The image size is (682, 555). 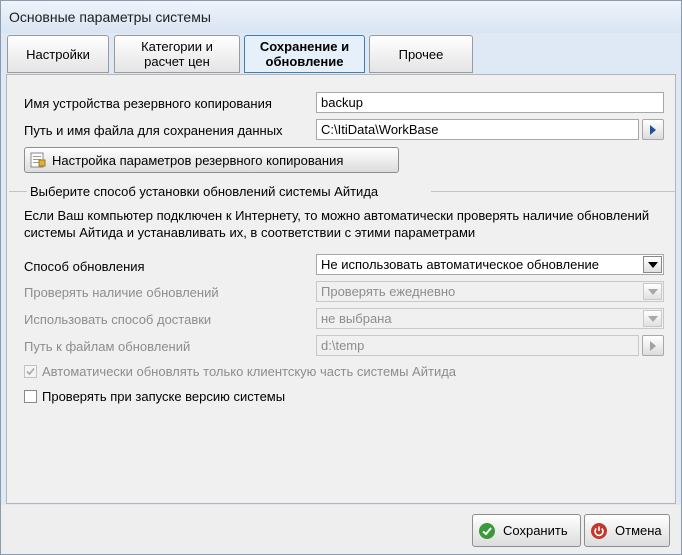 What do you see at coordinates (107, 346) in the screenshot?
I see `update-path-label: Путь к файлам обновлений` at bounding box center [107, 346].